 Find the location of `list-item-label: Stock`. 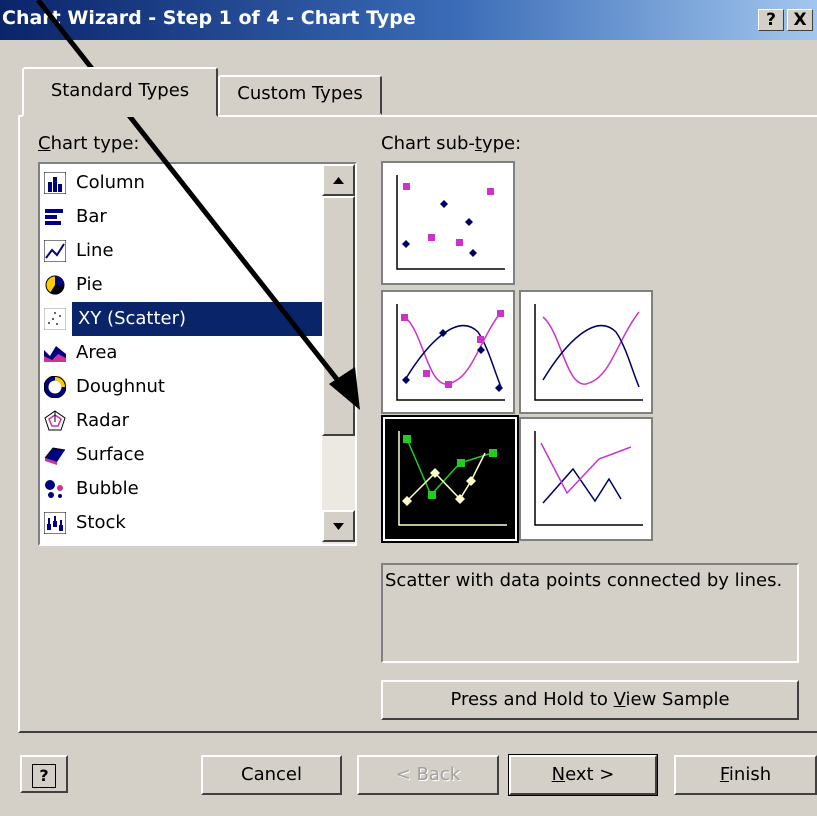

list-item-label: Stock is located at coordinates (101, 522).